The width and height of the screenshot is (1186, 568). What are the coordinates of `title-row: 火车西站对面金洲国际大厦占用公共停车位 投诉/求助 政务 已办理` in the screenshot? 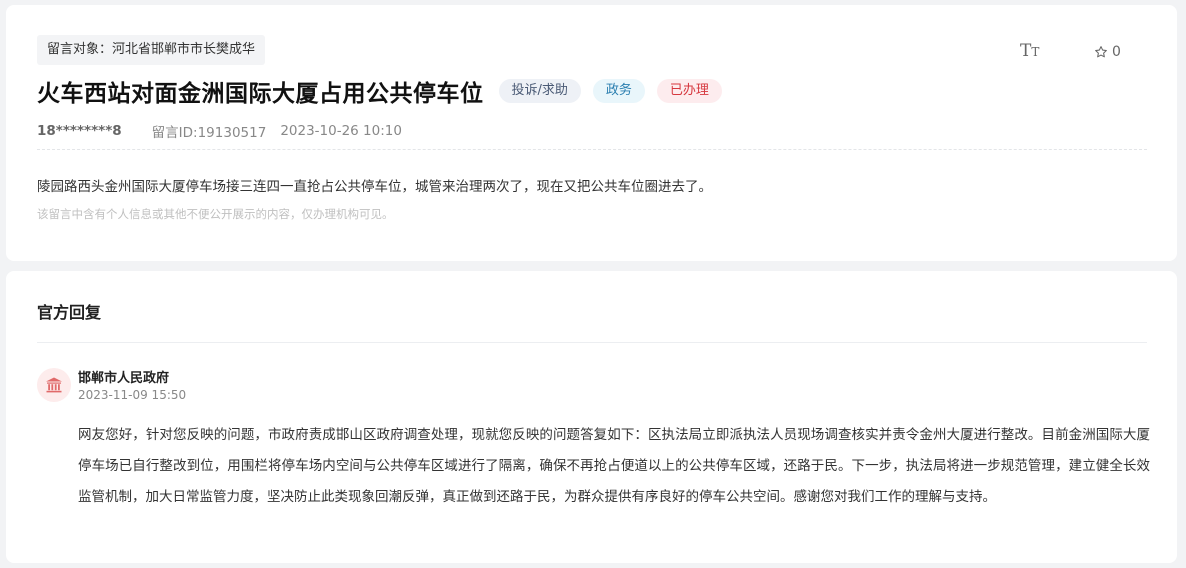 It's located at (379, 91).